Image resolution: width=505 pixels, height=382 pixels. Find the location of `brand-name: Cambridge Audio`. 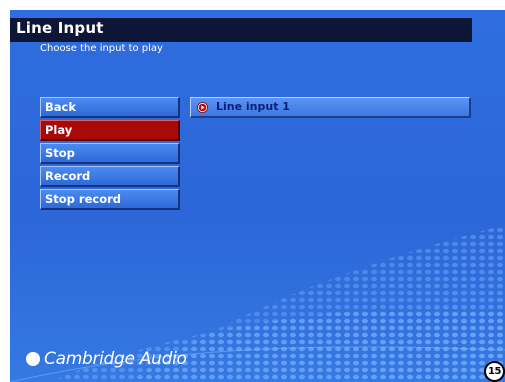

brand-name: Cambridge Audio is located at coordinates (115, 359).